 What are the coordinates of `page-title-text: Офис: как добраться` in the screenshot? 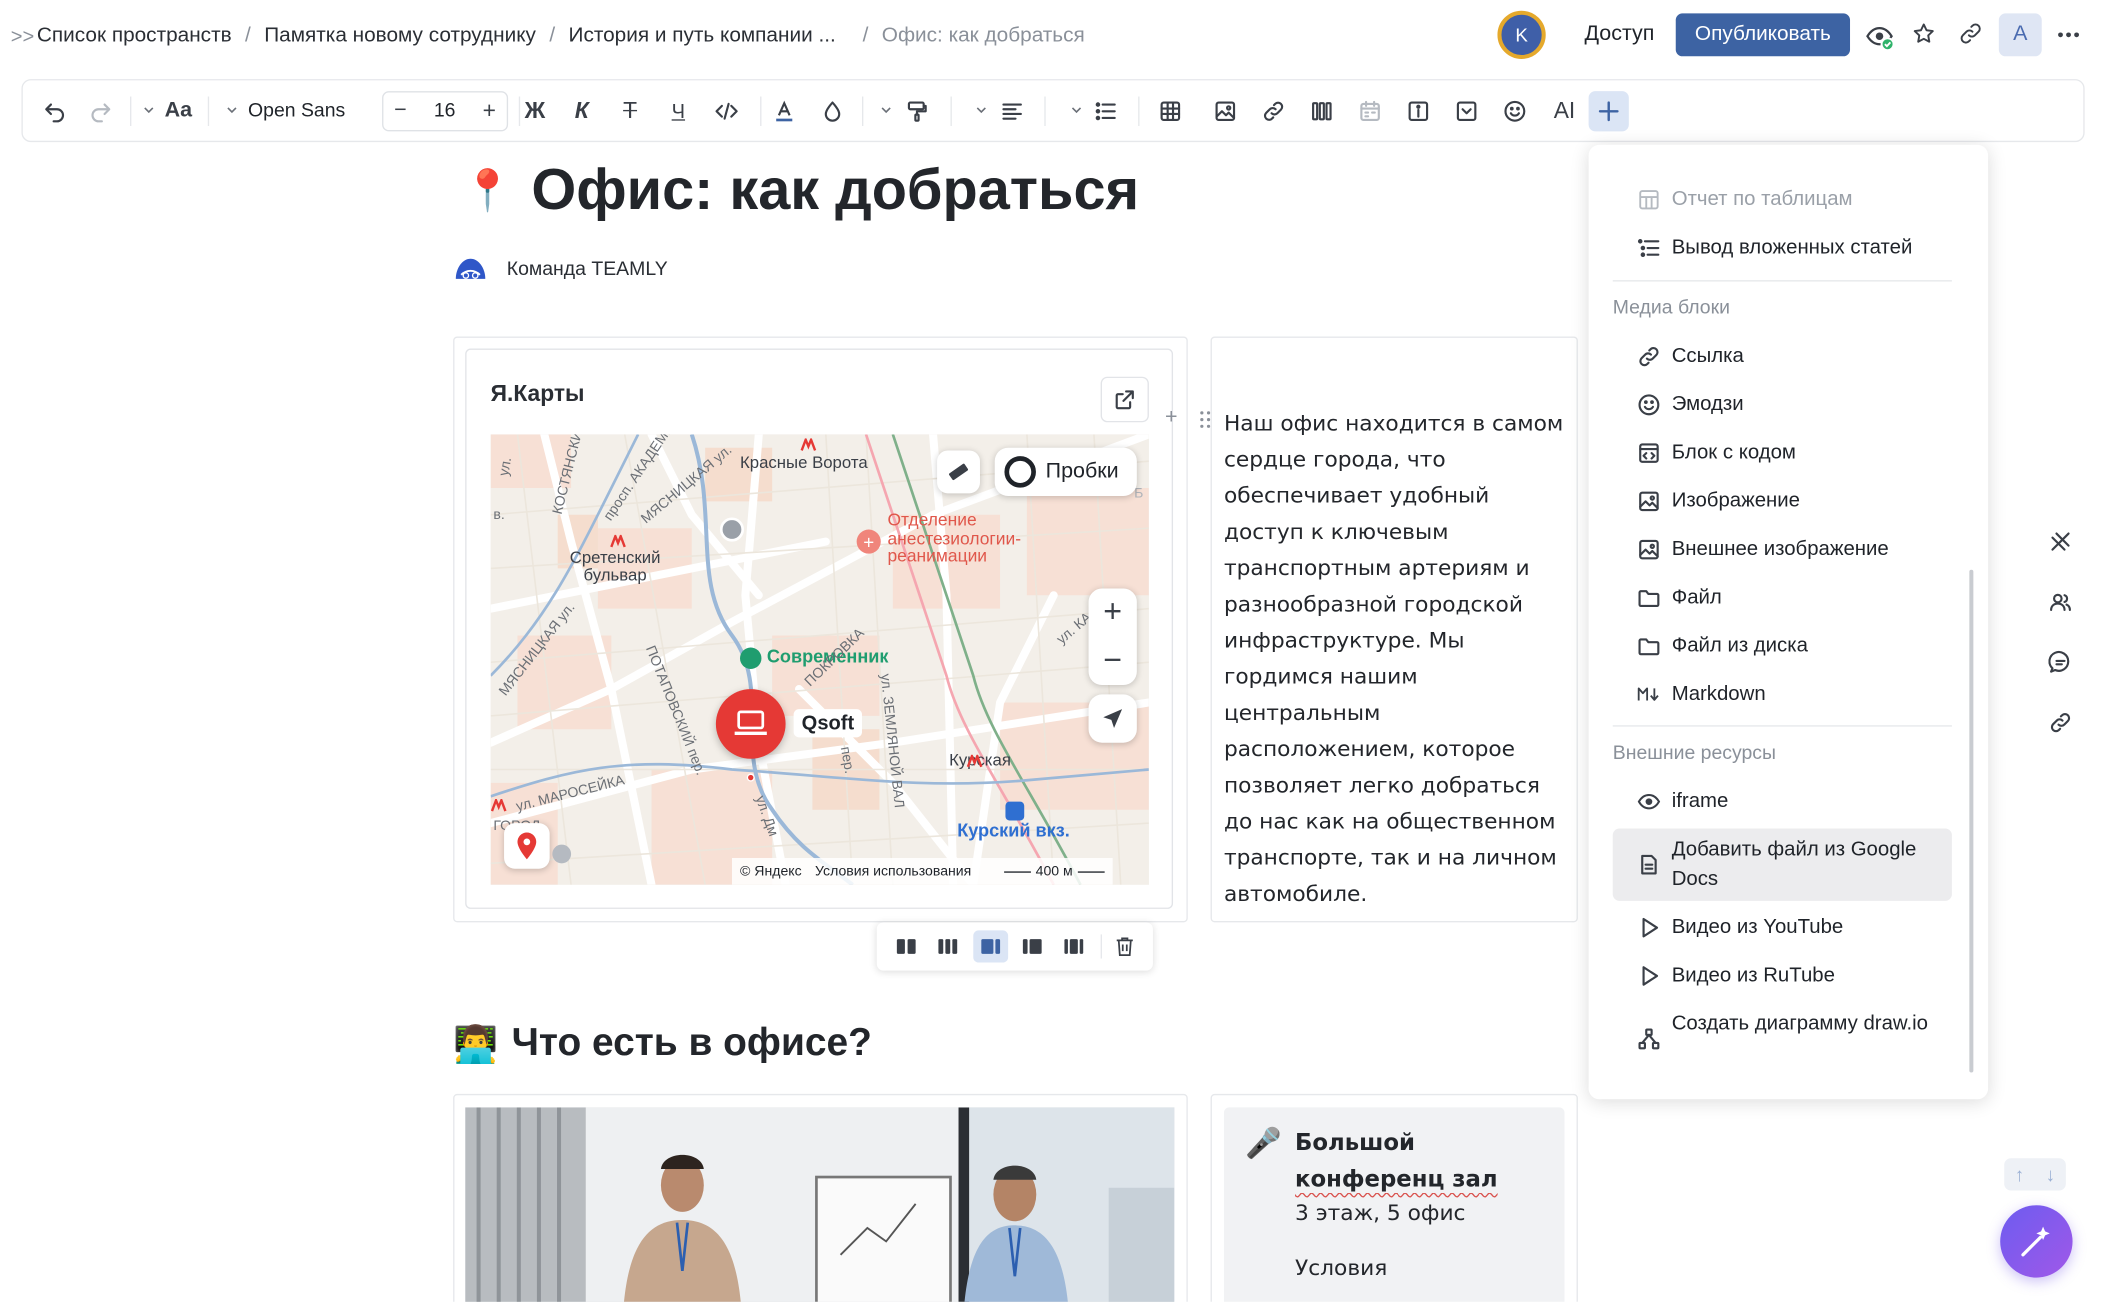 It's located at (835, 191).